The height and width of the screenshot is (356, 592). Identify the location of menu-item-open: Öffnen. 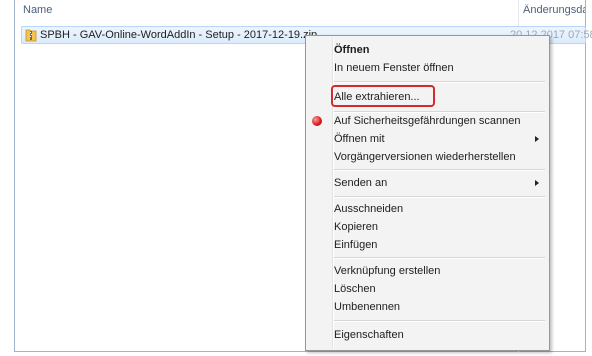
(351, 50).